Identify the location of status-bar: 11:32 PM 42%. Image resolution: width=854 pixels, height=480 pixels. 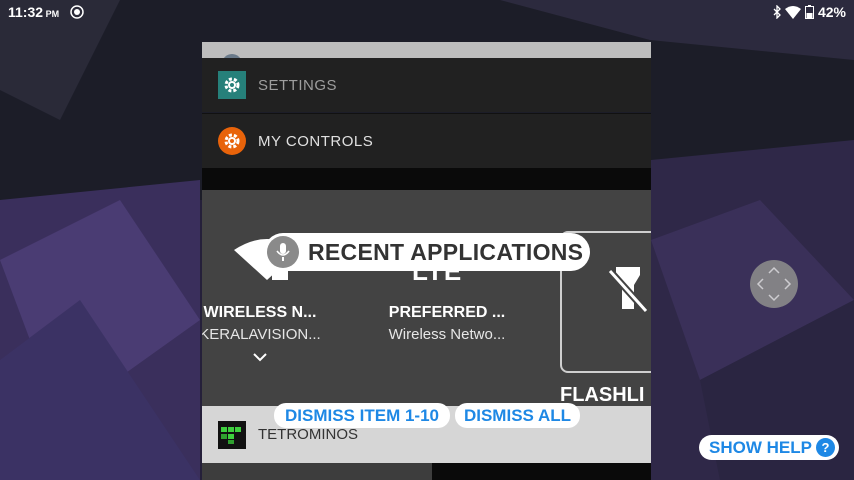
(427, 12).